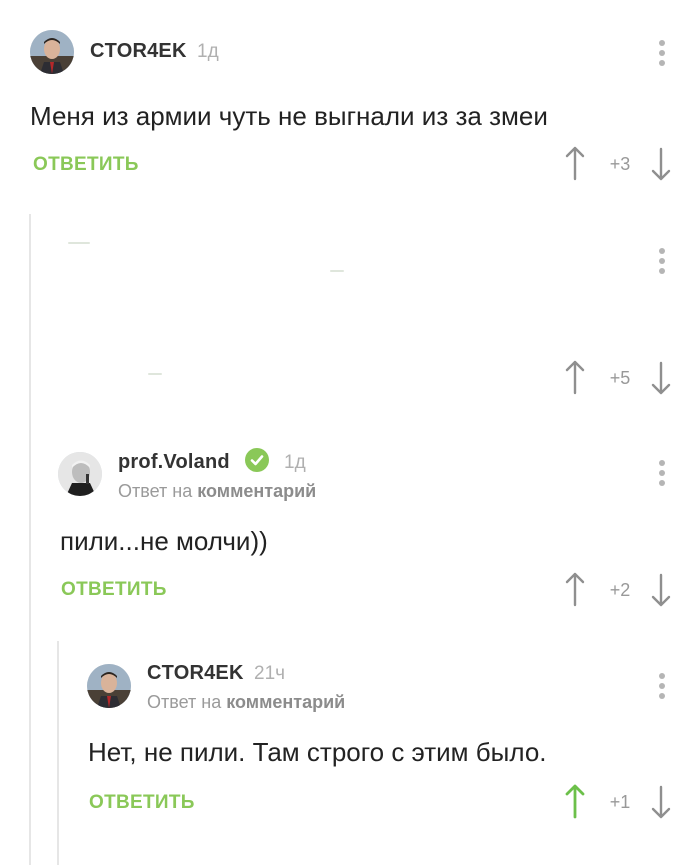  I want to click on verified-check-icon, so click(257, 460).